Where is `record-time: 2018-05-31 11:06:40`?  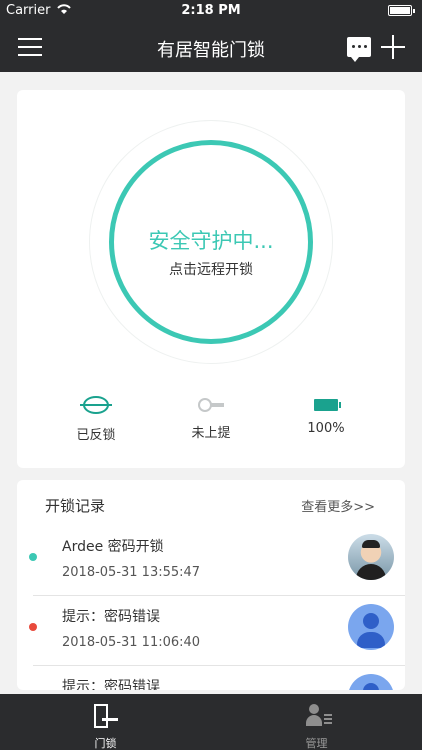 record-time: 2018-05-31 11:06:40 is located at coordinates (131, 642).